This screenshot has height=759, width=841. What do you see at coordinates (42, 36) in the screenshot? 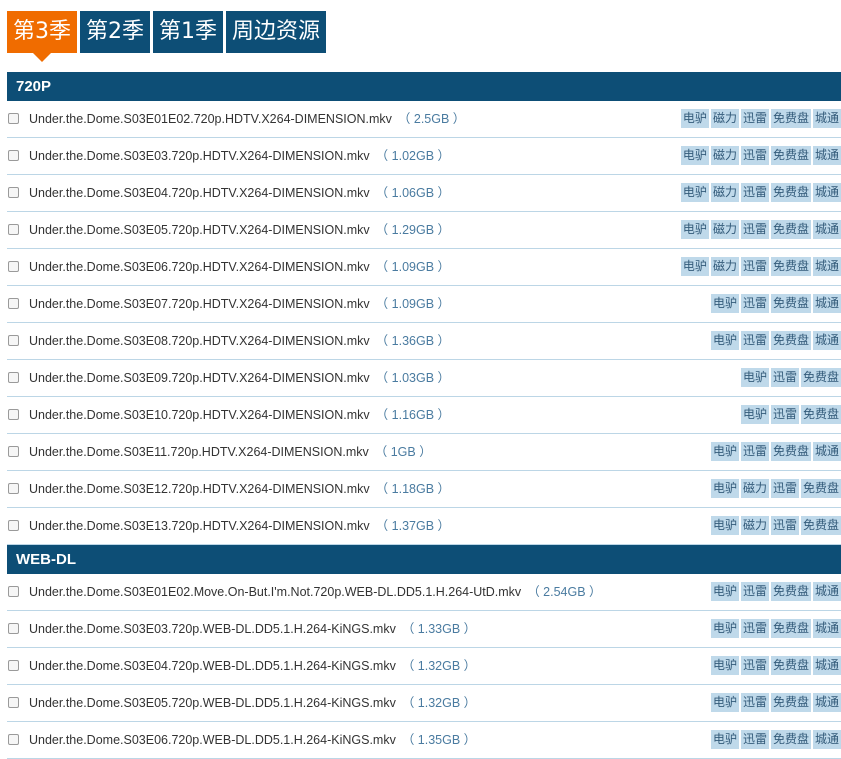
I see `tab-season-0: 第3季` at bounding box center [42, 36].